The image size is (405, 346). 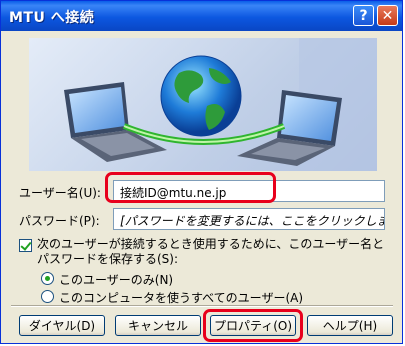 What do you see at coordinates (47, 278) in the screenshot?
I see `radio-me-only` at bounding box center [47, 278].